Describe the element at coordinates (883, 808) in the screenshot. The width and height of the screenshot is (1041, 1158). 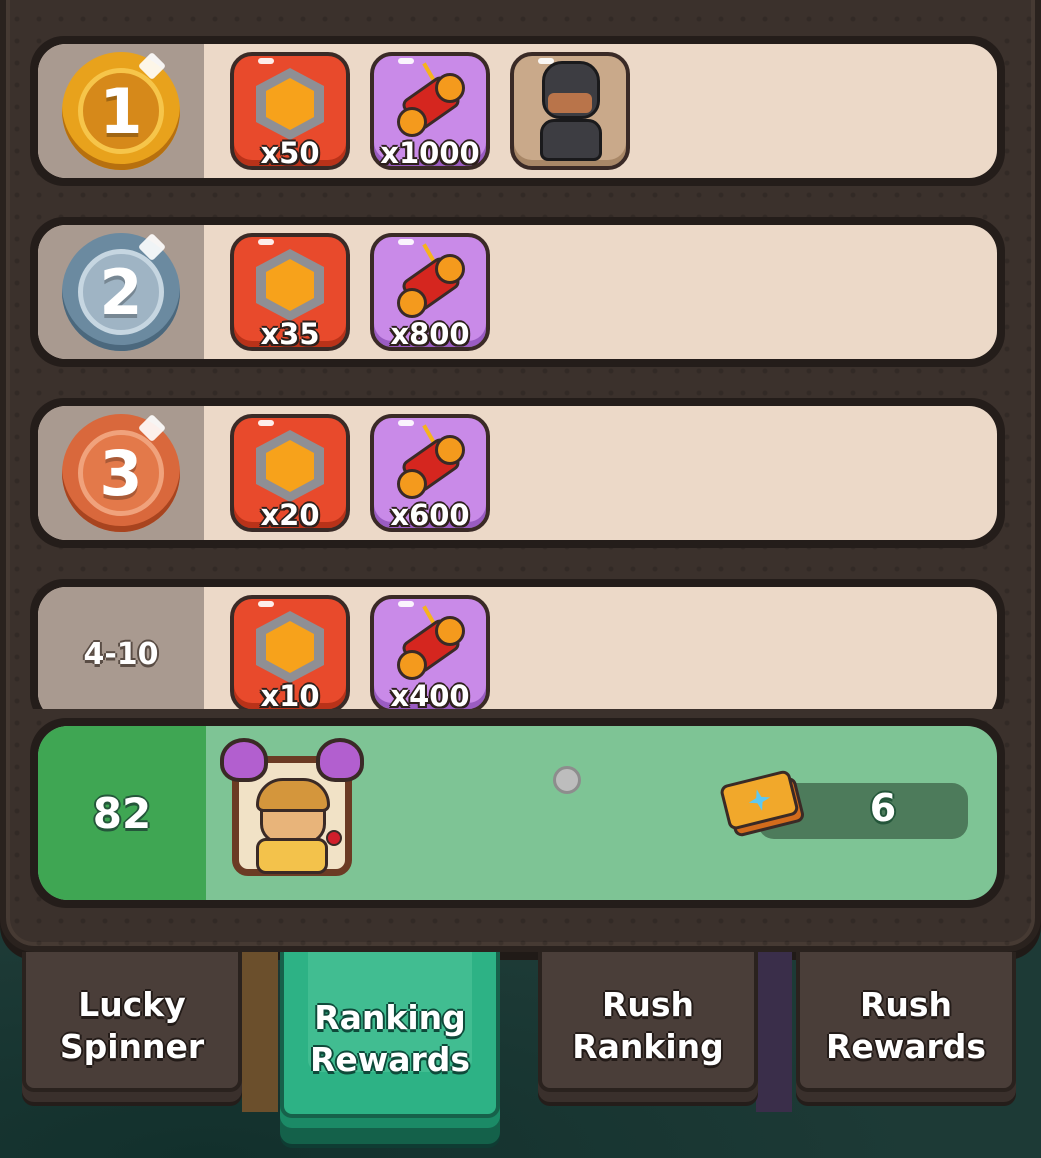
I see `ticket-count: 6` at that location.